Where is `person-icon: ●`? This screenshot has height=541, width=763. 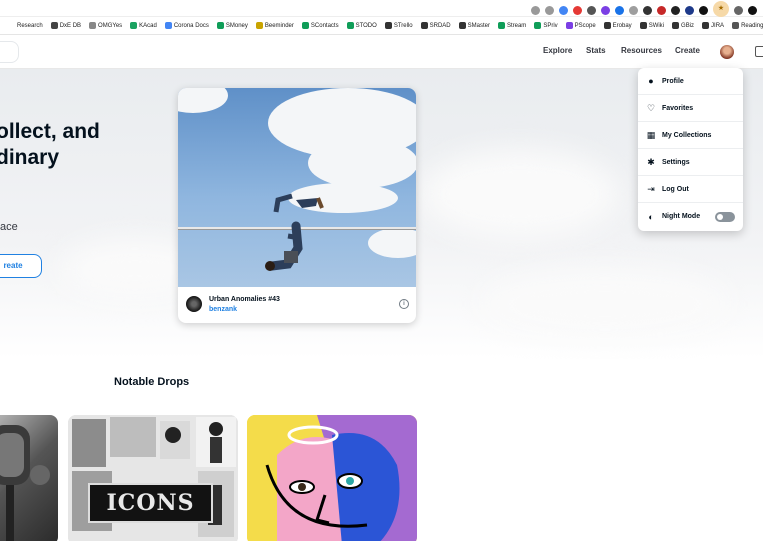 person-icon: ● is located at coordinates (651, 81).